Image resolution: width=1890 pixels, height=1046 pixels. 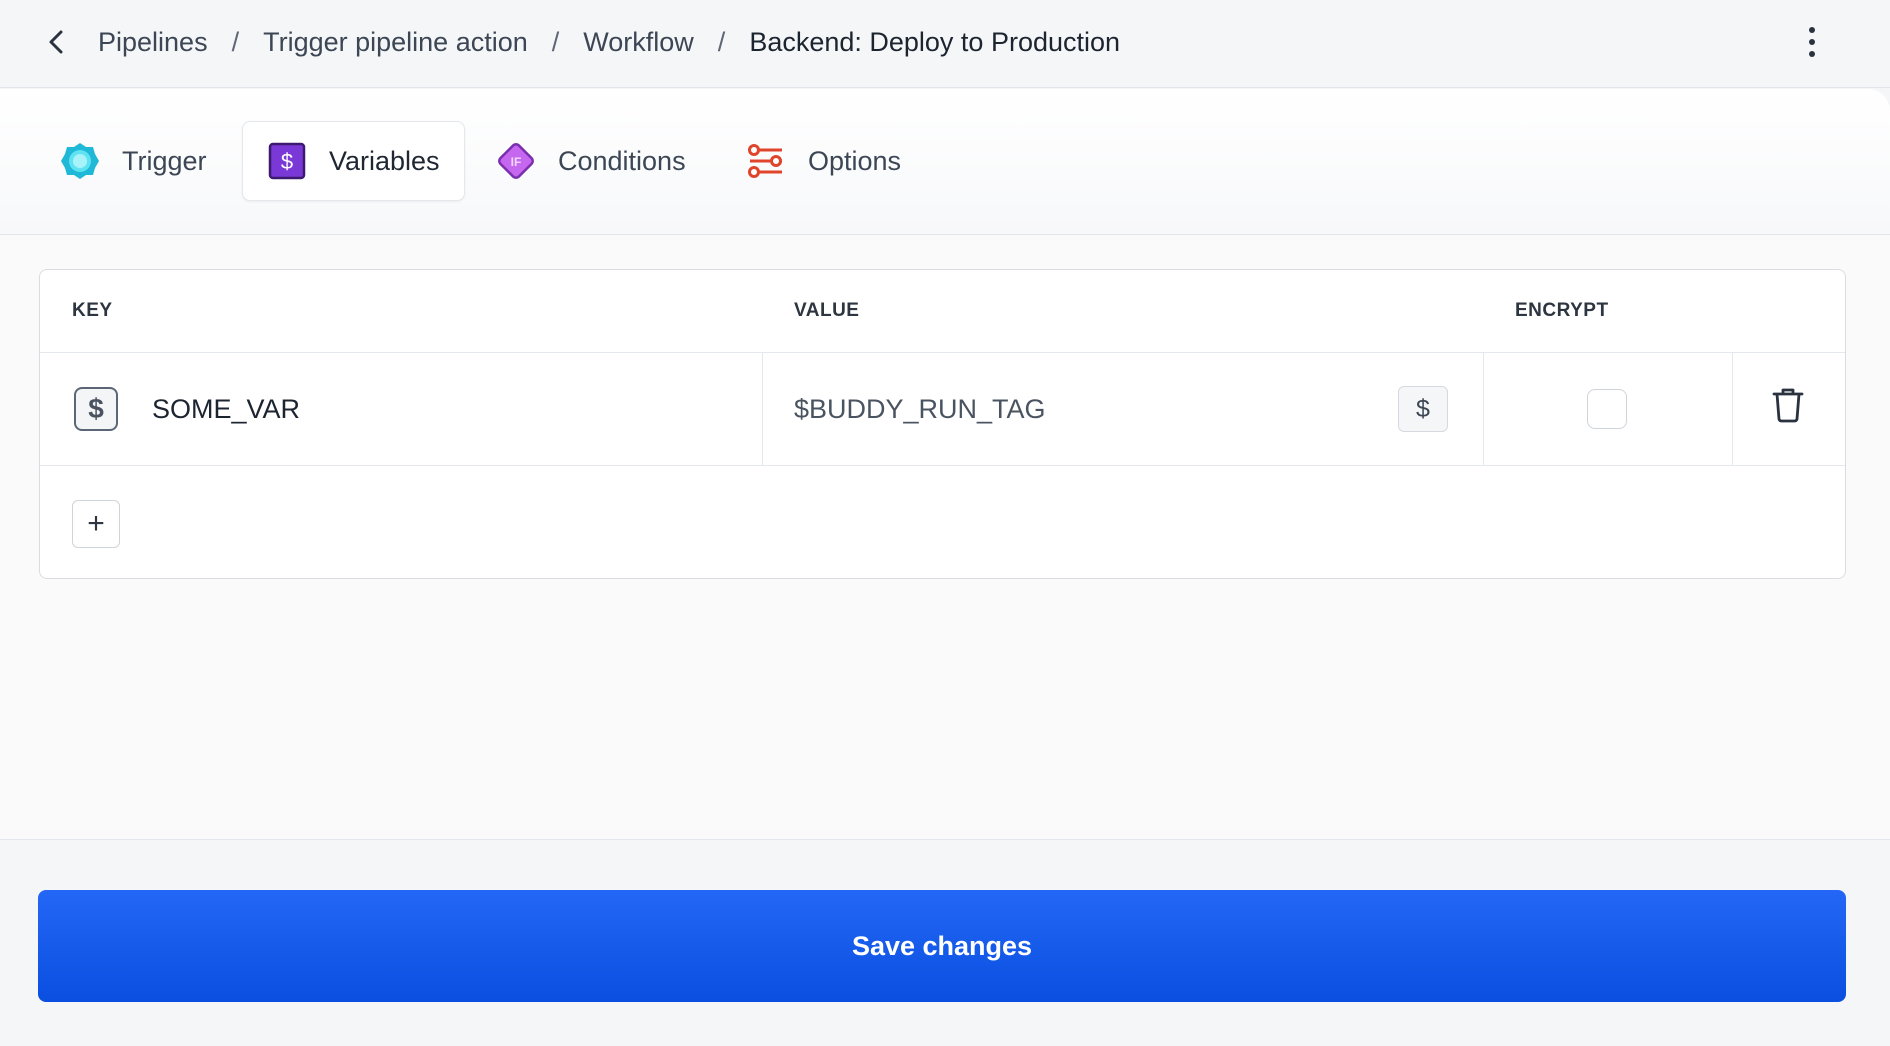 What do you see at coordinates (920, 409) in the screenshot?
I see `variable-value: $BUDDY_RUN_TAG` at bounding box center [920, 409].